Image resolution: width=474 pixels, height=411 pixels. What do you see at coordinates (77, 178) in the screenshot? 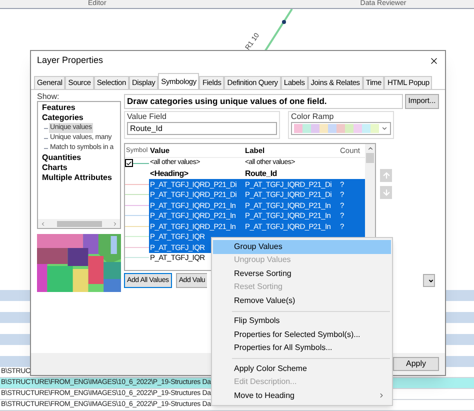
I see `tree-item: Multiple Attributes` at bounding box center [77, 178].